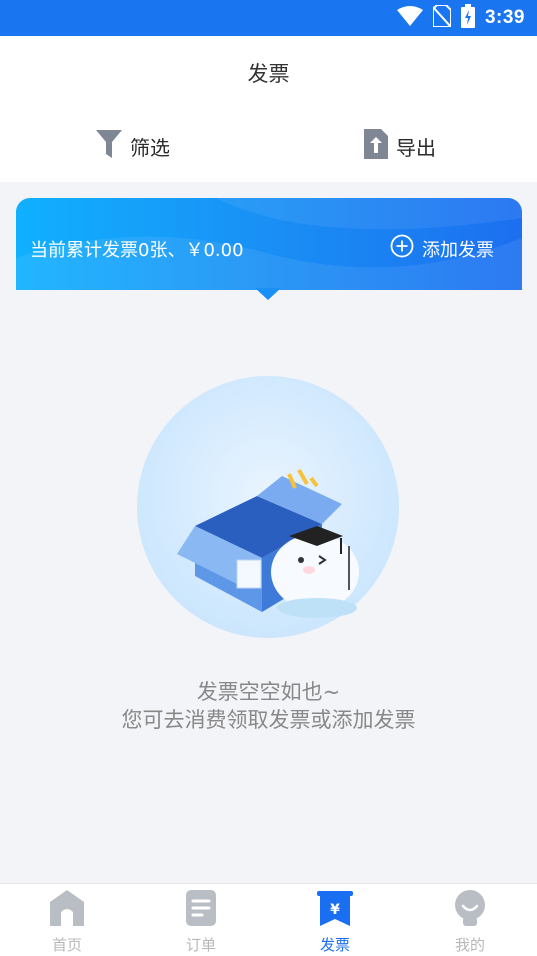 This screenshot has height=956, width=537. I want to click on tab-invoice-label: 发票, so click(334, 945).